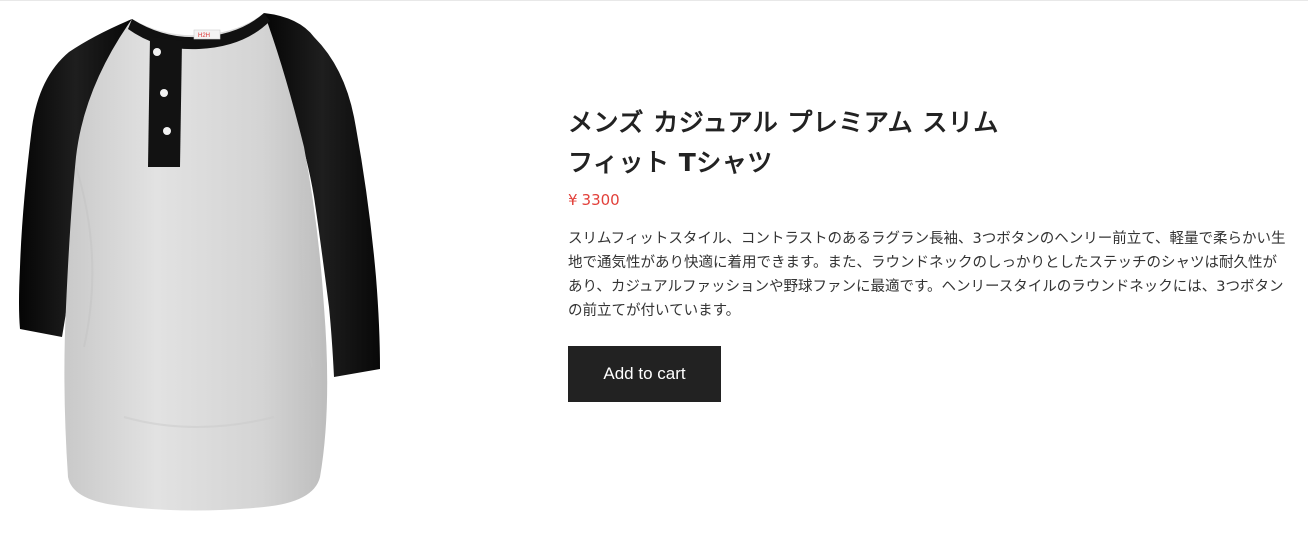 This screenshot has height=543, width=1308. Describe the element at coordinates (644, 374) in the screenshot. I see `add-to-cart-button: Add to cart` at that location.